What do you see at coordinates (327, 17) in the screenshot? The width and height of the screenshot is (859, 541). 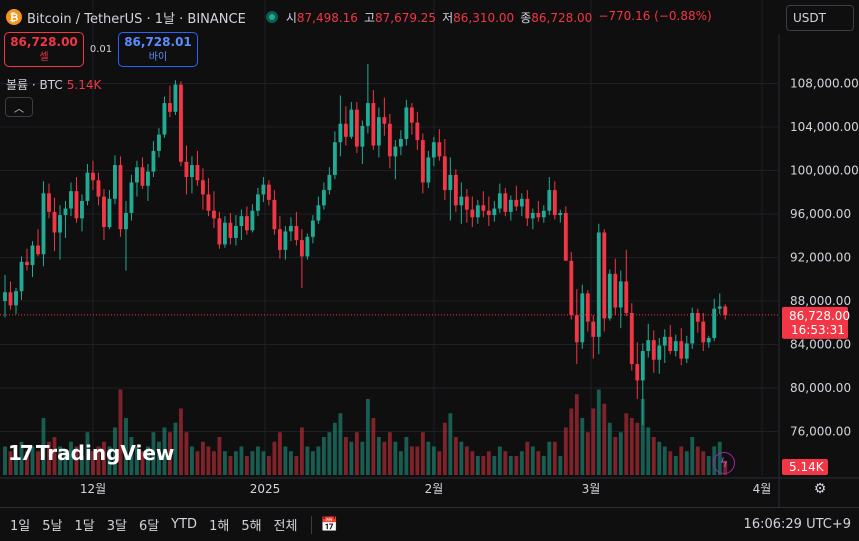 I see `open-value: 87,498.16` at bounding box center [327, 17].